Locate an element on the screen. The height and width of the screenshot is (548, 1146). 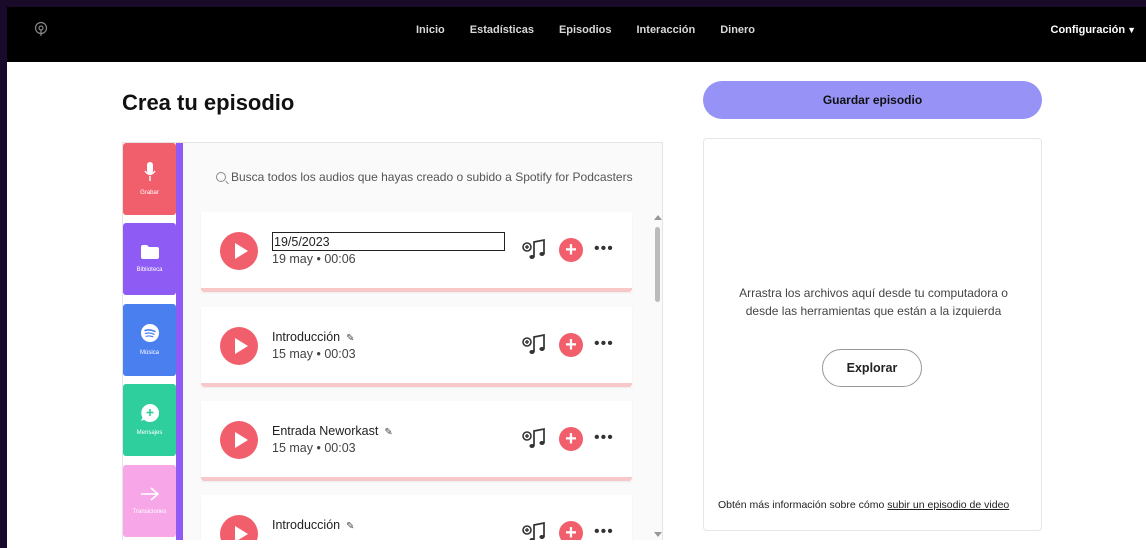
episode-card: Introducción ✎ 15 may • 00:03 + ••• is located at coordinates (416, 347).